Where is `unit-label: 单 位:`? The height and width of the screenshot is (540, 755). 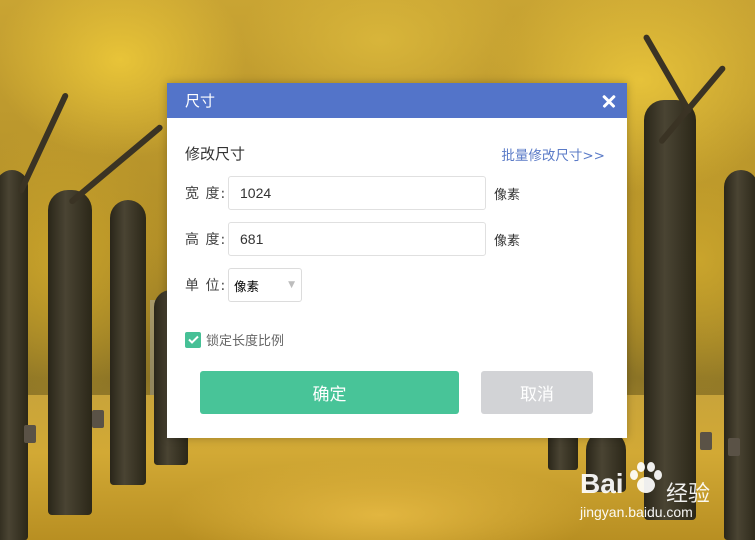
unit-label: 单 位: is located at coordinates (206, 286).